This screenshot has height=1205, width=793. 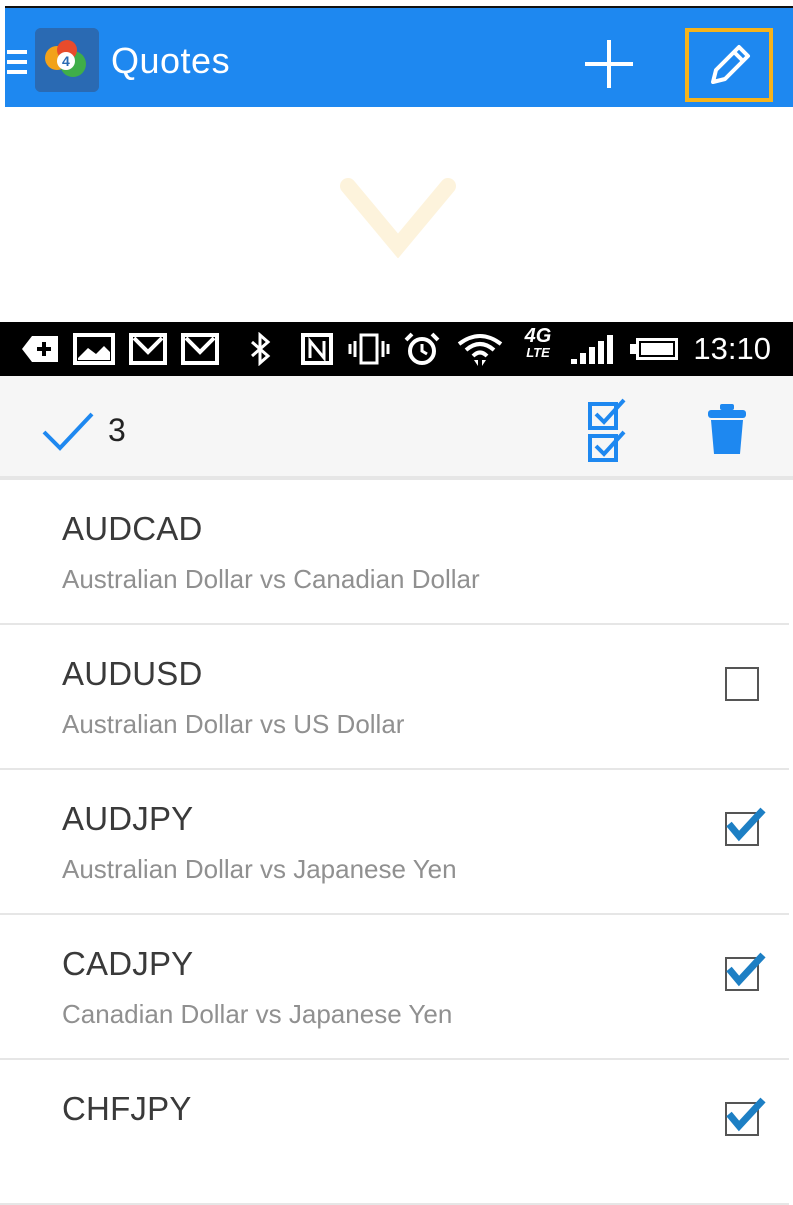 I want to click on image-icon, so click(x=94, y=349).